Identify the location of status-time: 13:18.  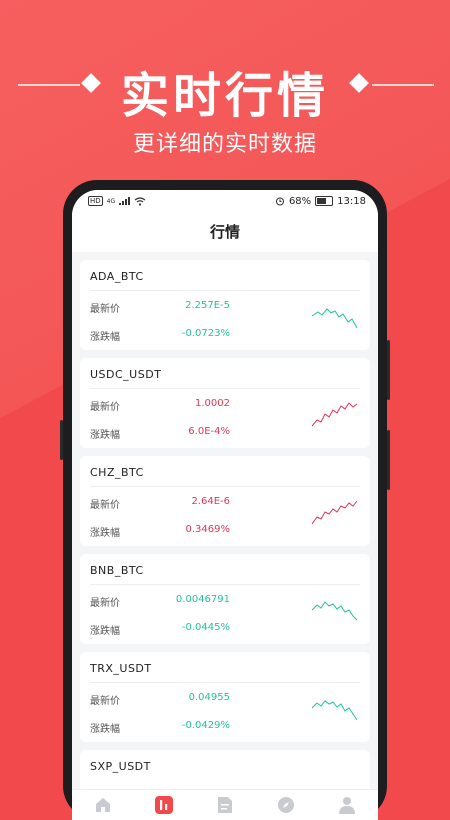
(351, 201).